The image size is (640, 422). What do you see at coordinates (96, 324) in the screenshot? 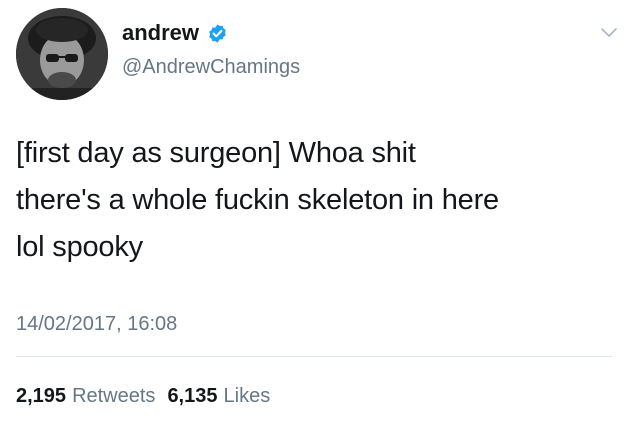
I see `tweet-timestamp: 14/02/2017, 16:08` at bounding box center [96, 324].